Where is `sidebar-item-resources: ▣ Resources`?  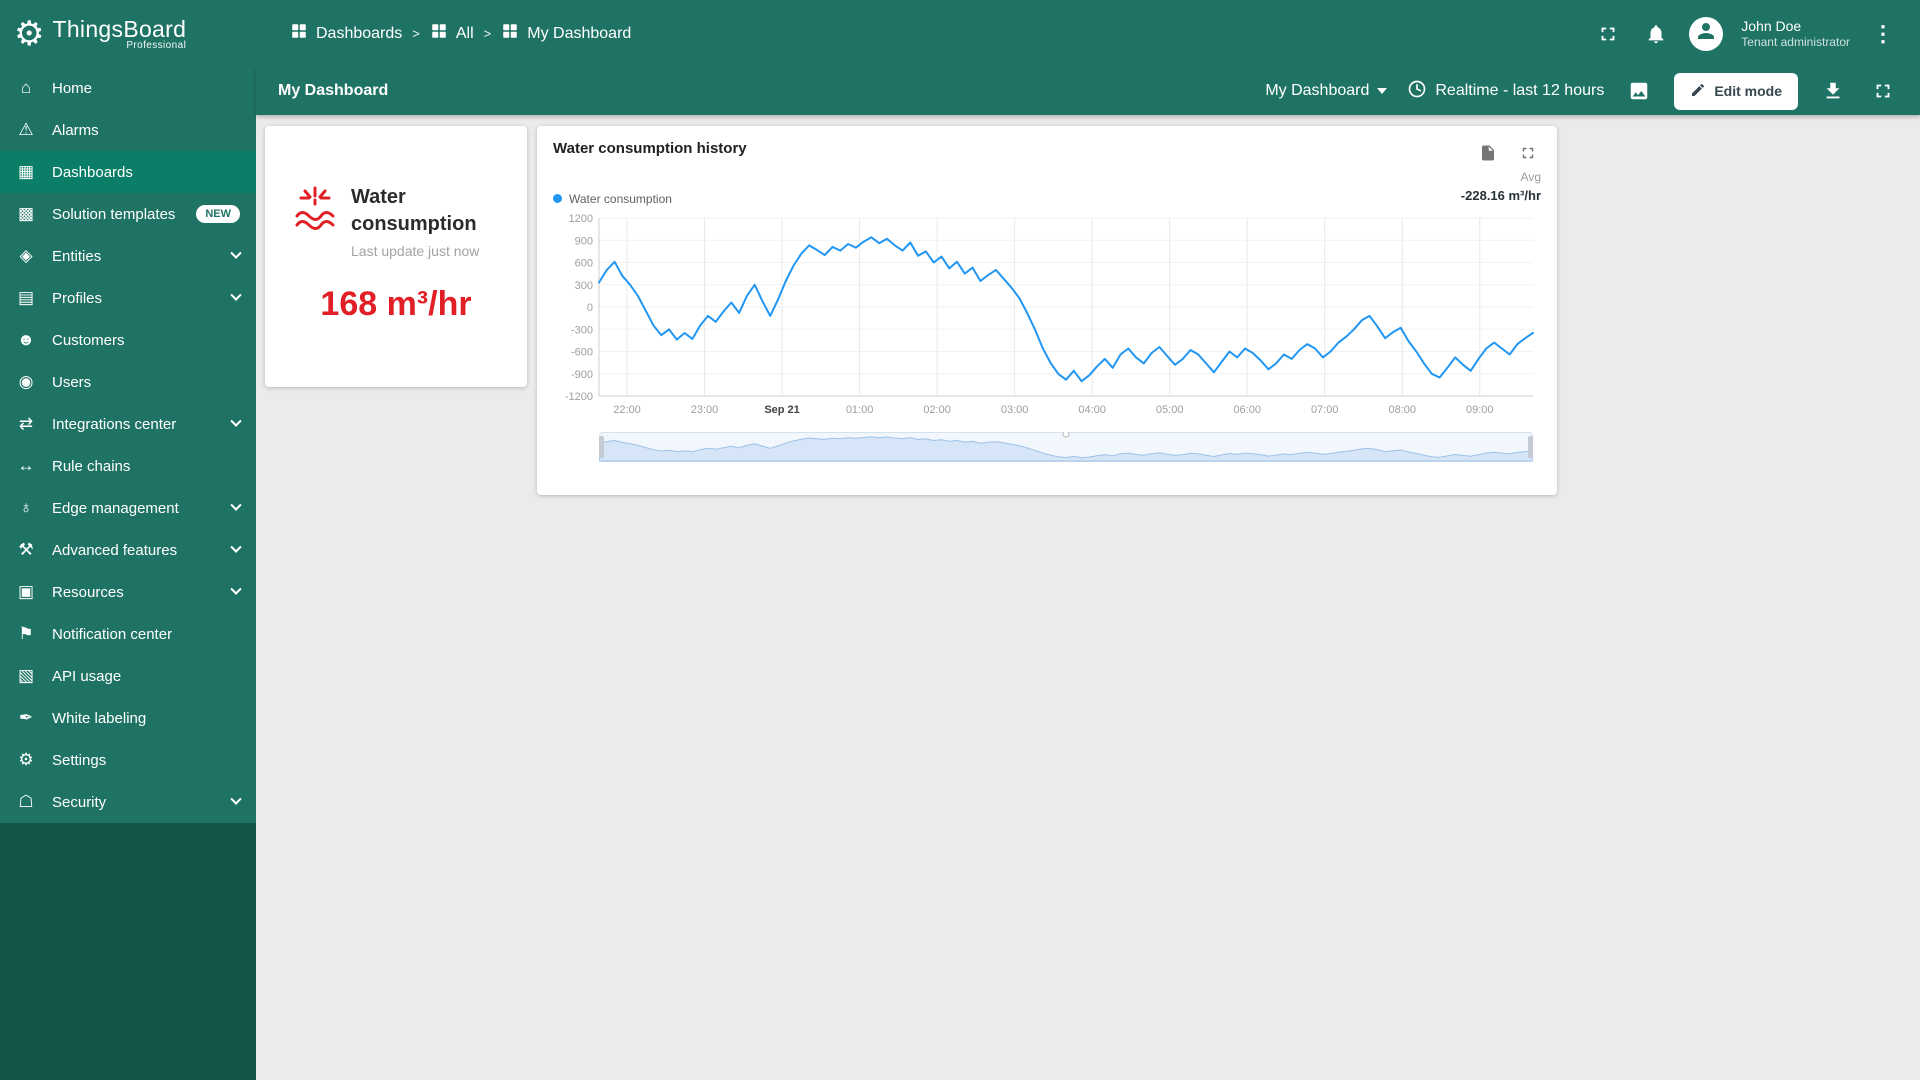 sidebar-item-resources: ▣ Resources is located at coordinates (128, 592).